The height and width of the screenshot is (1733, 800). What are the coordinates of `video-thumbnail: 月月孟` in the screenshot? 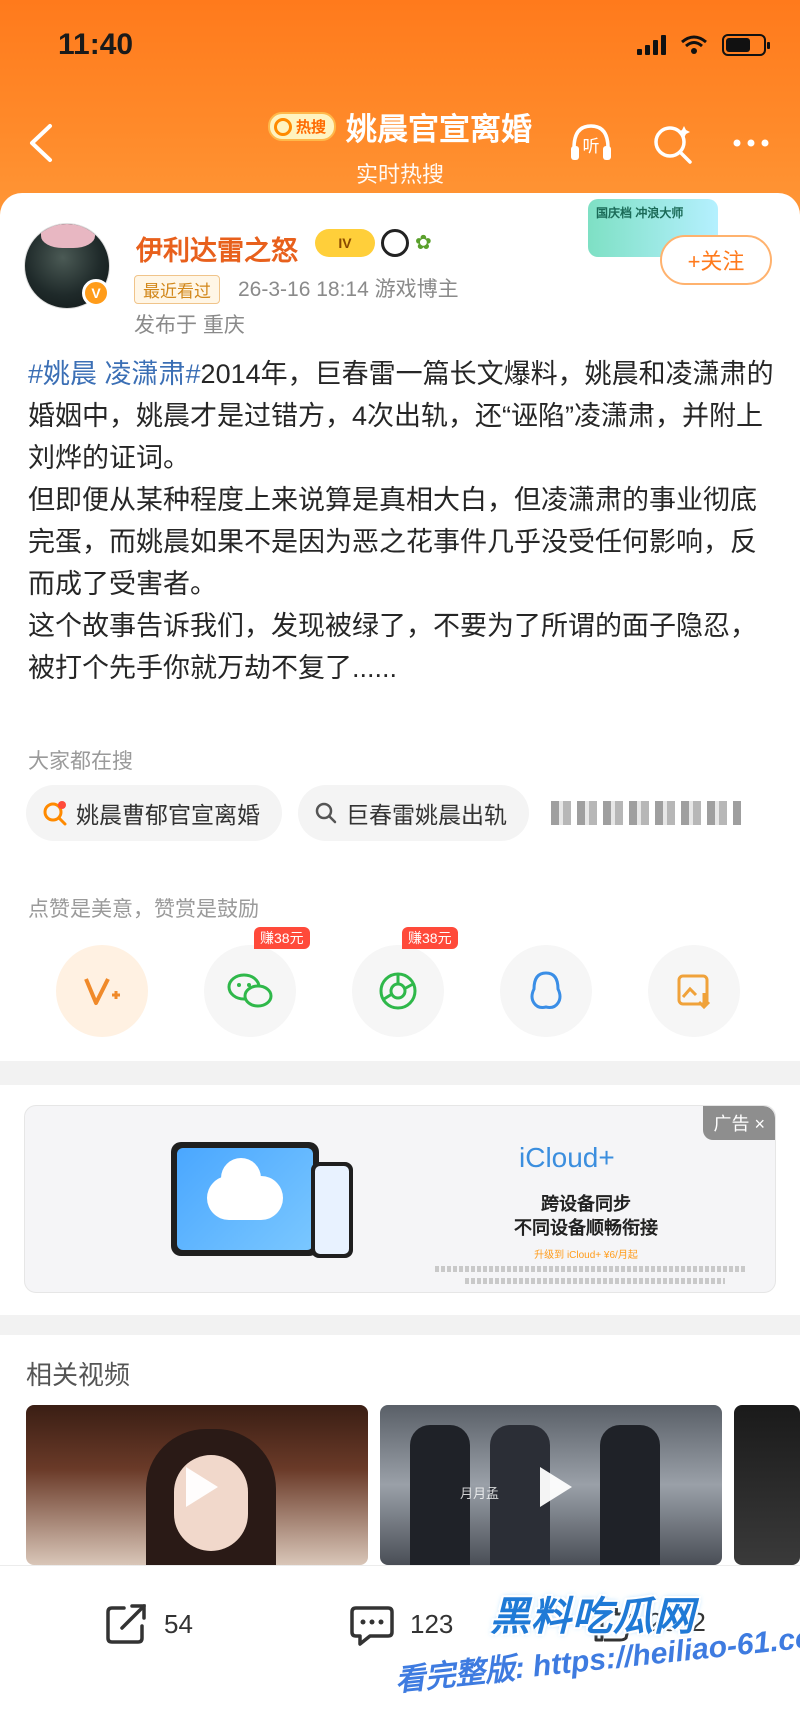 It's located at (551, 1485).